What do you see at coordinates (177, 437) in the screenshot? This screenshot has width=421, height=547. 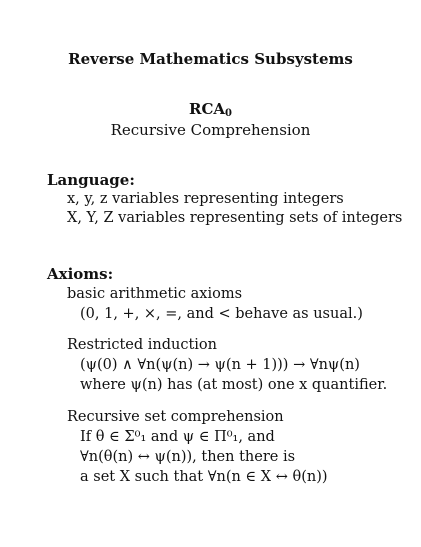 I see `comprehension-line-1: If θ ∈ Σ⁰₁ and ψ ∈ Π⁰₁, and` at bounding box center [177, 437].